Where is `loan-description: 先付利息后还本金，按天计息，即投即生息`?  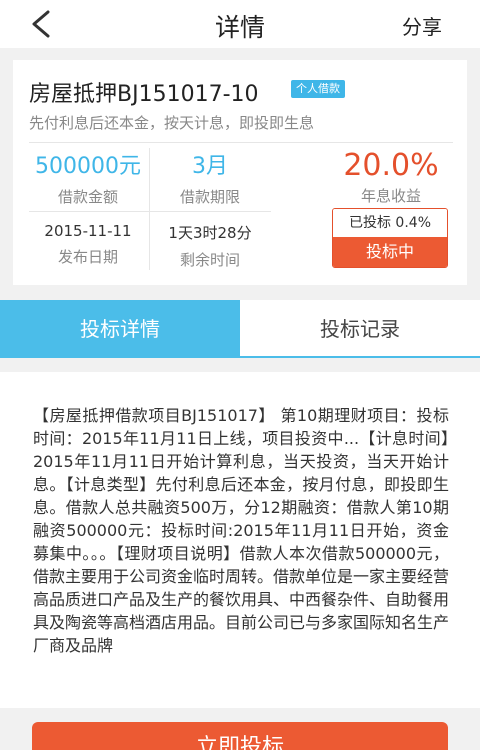 loan-description: 先付利息后还本金，按天计息，即投即生息 is located at coordinates (172, 123).